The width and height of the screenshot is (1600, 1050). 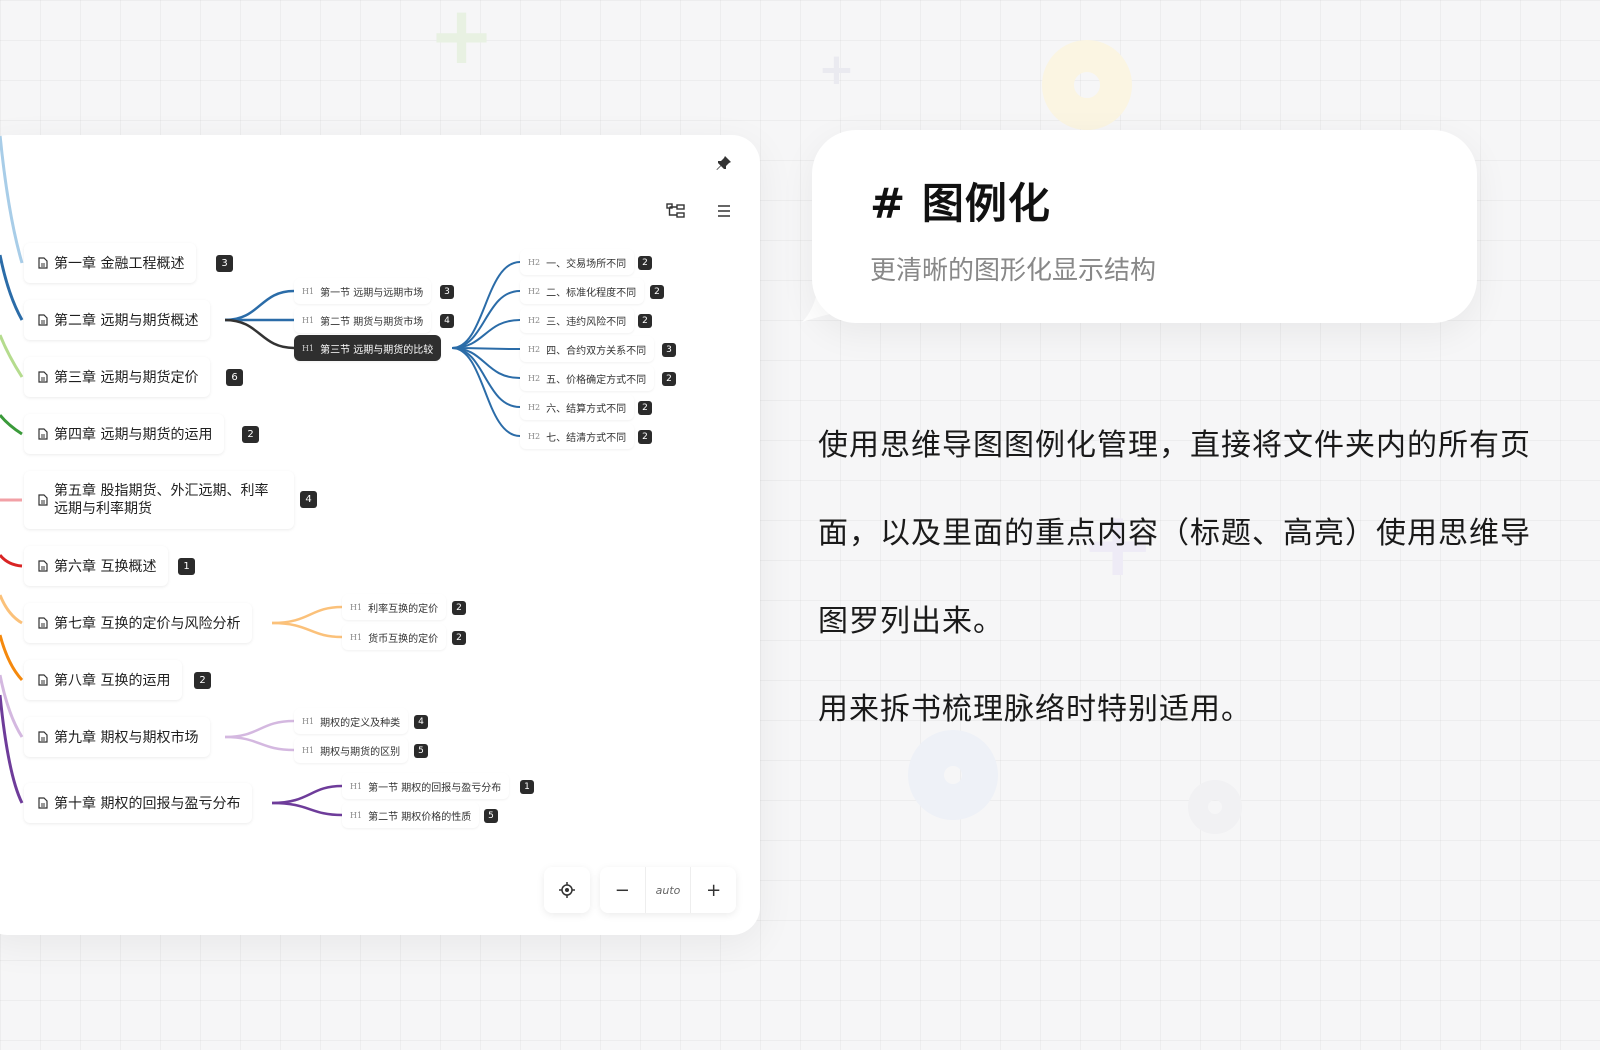 I want to click on chapter-node: 第八章 互换的运用, so click(x=103, y=680).